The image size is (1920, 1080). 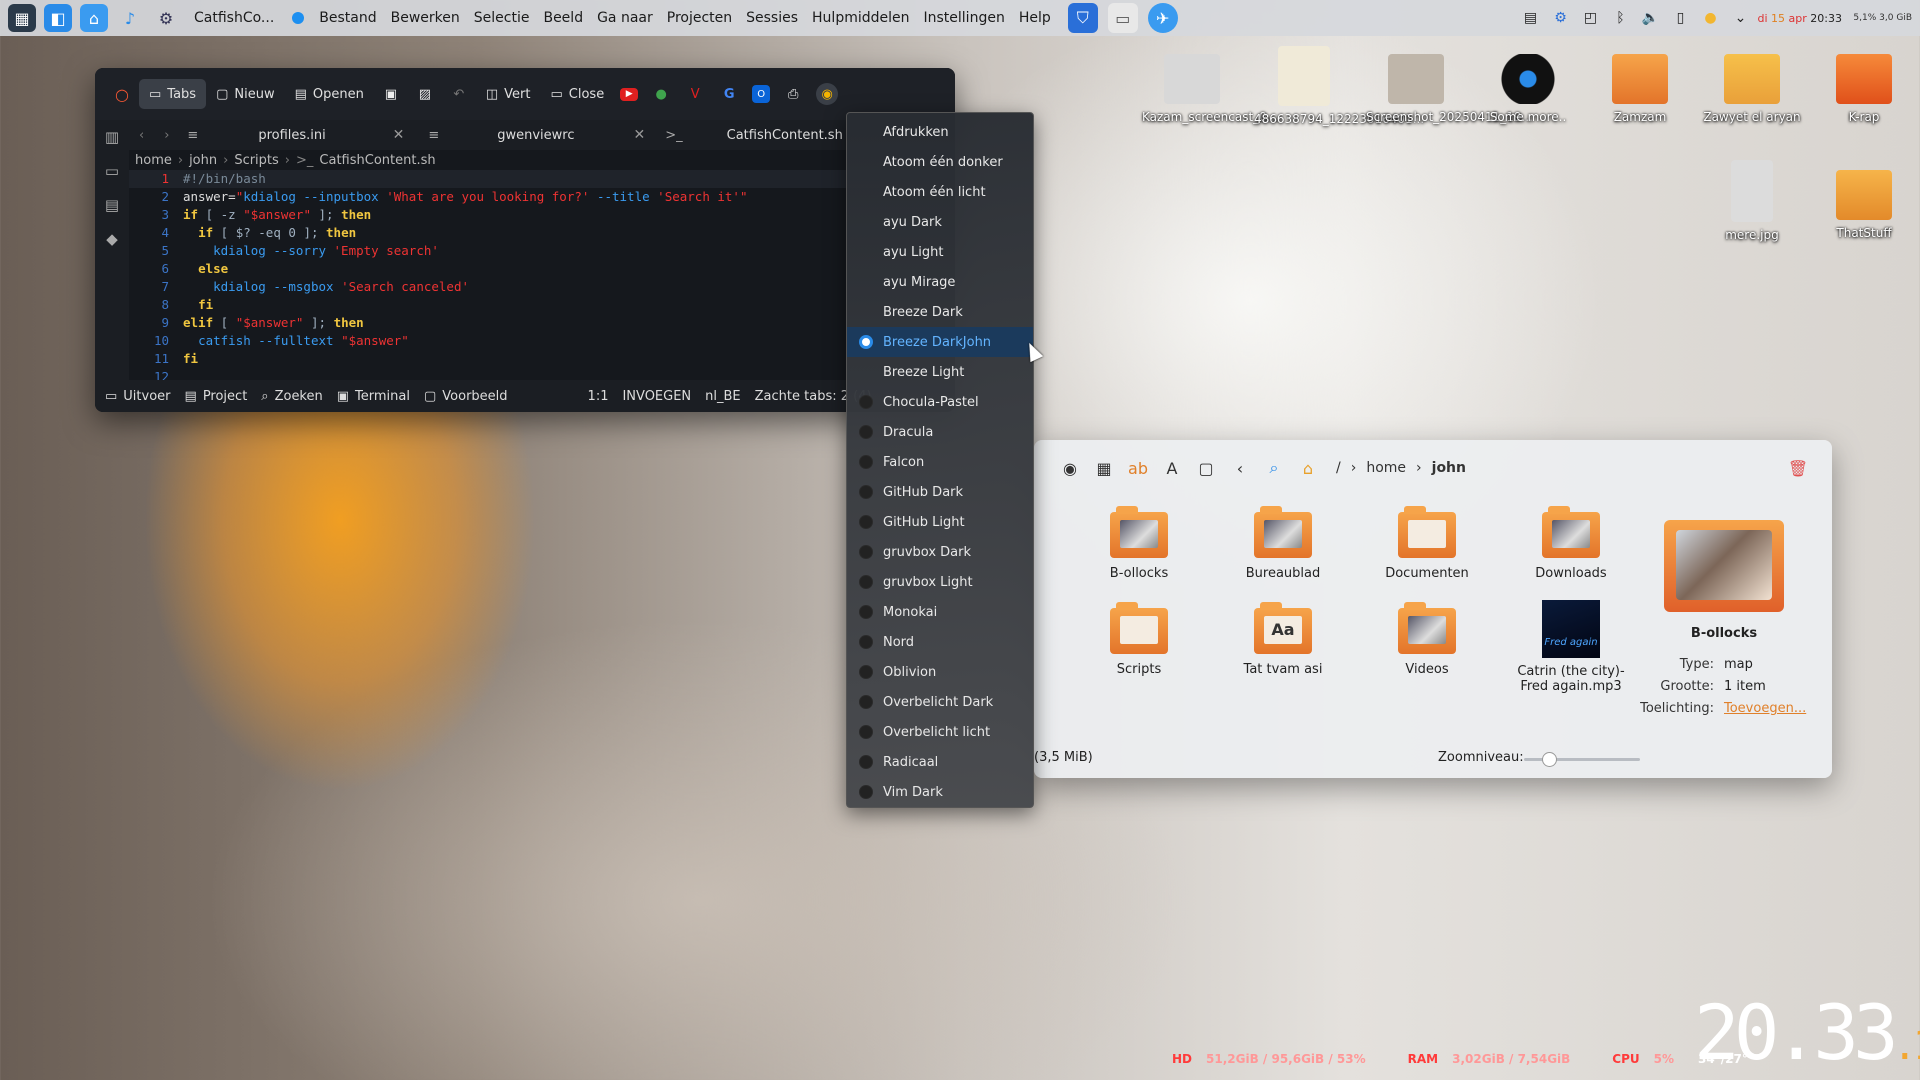 What do you see at coordinates (542, 179) in the screenshot?
I see `code-line: 1 #!/bin/bash` at bounding box center [542, 179].